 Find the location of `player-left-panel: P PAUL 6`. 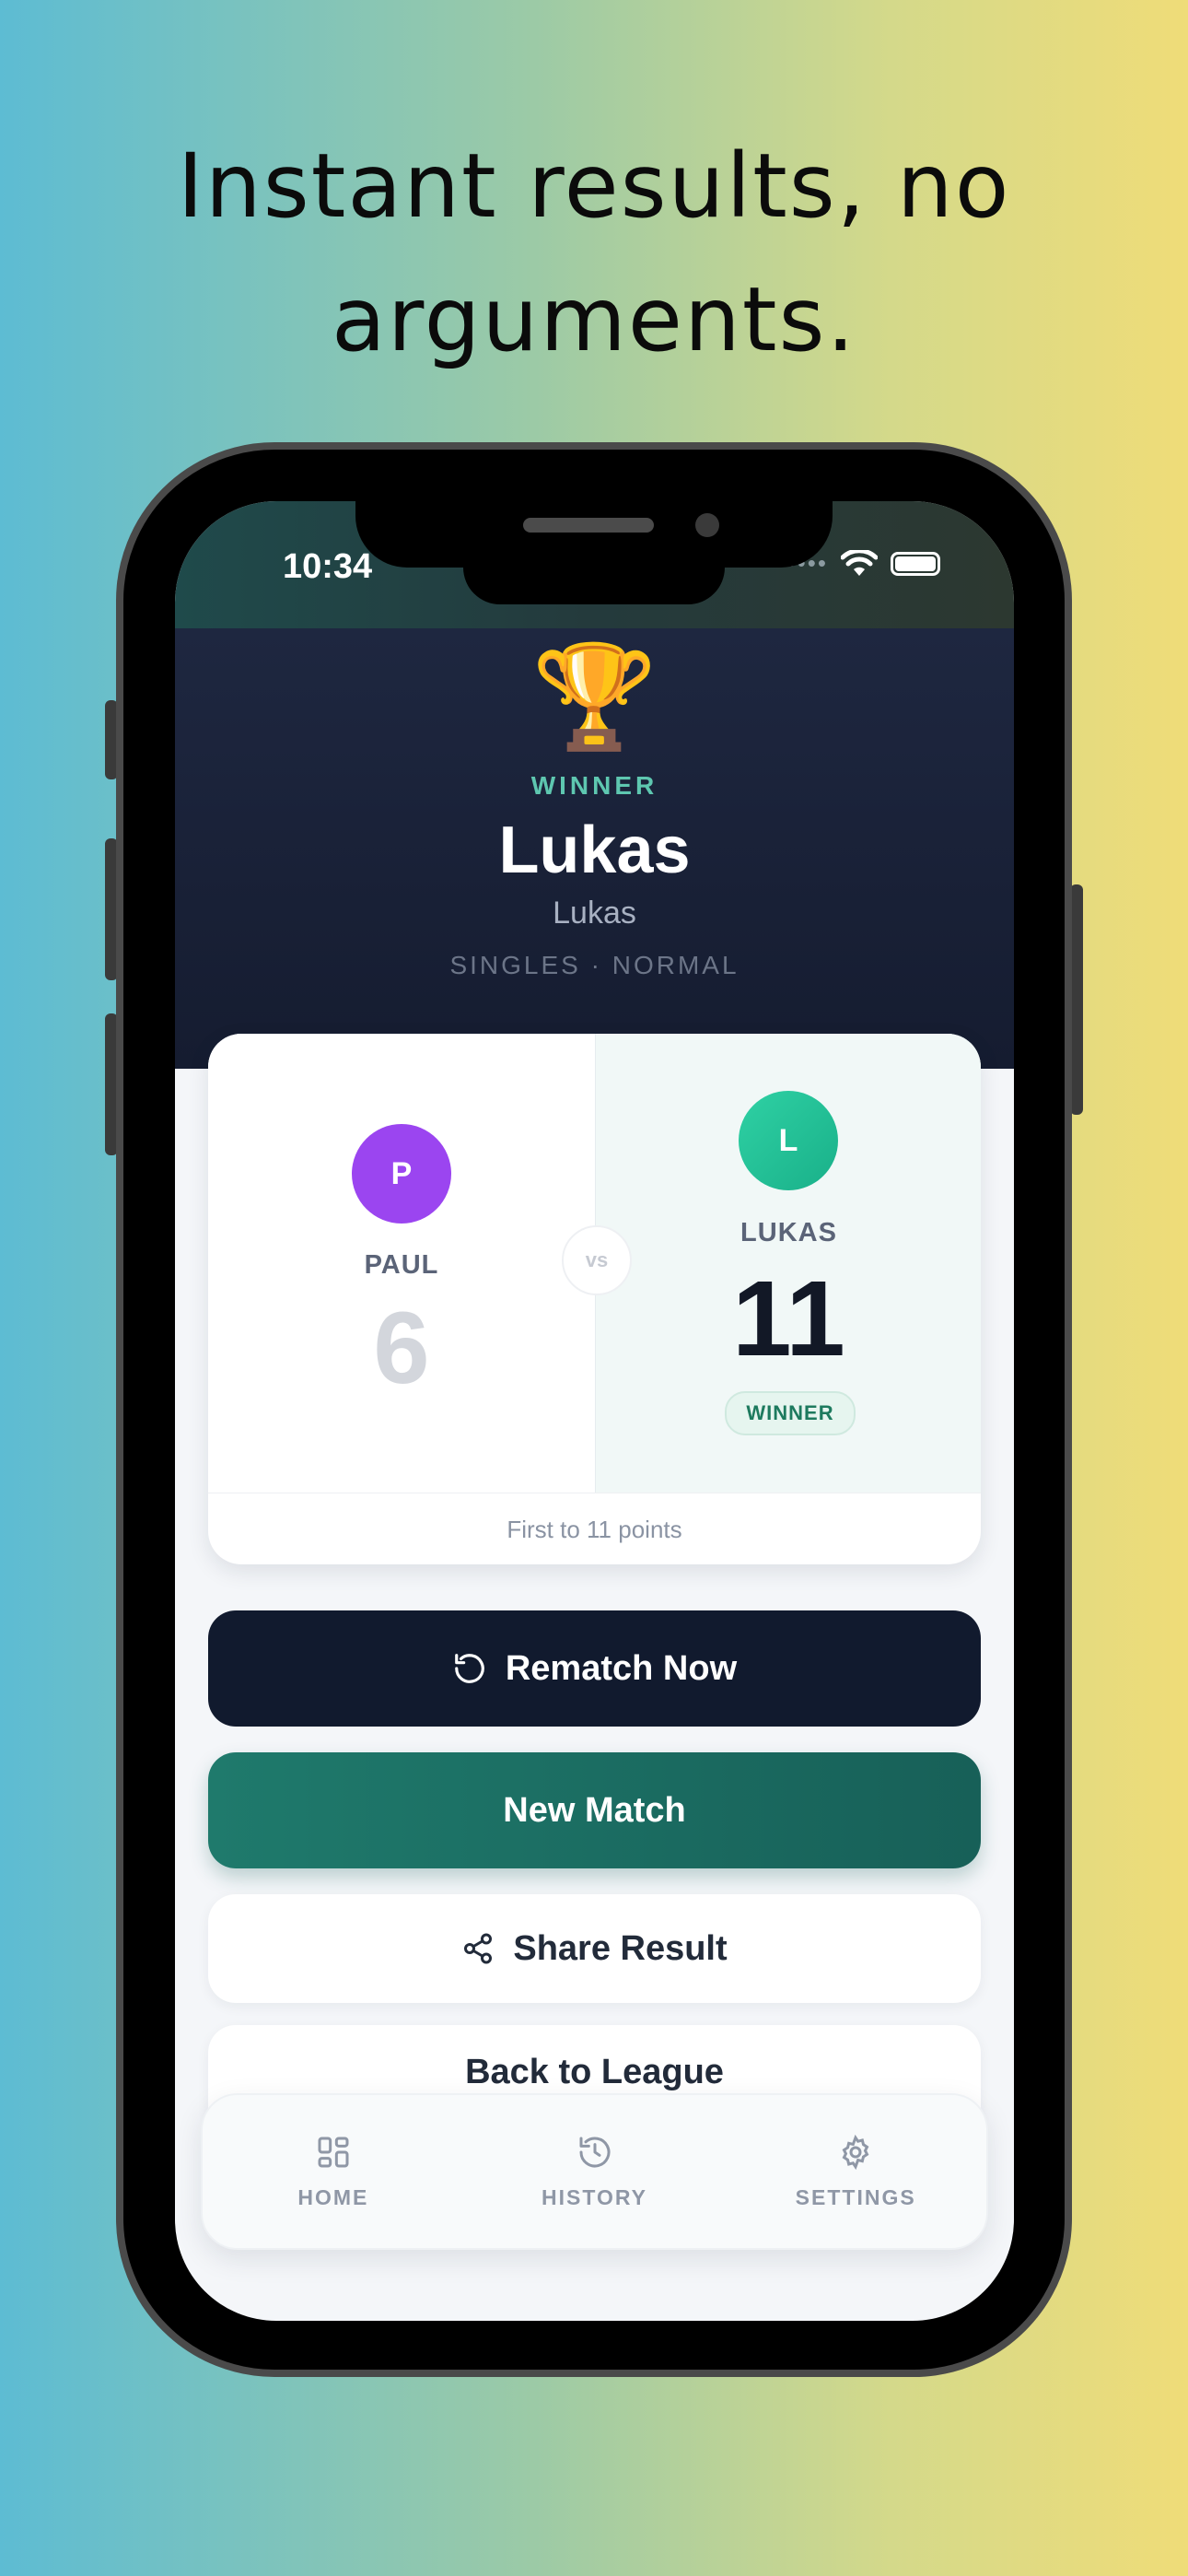

player-left-panel: P PAUL 6 is located at coordinates (401, 1264).